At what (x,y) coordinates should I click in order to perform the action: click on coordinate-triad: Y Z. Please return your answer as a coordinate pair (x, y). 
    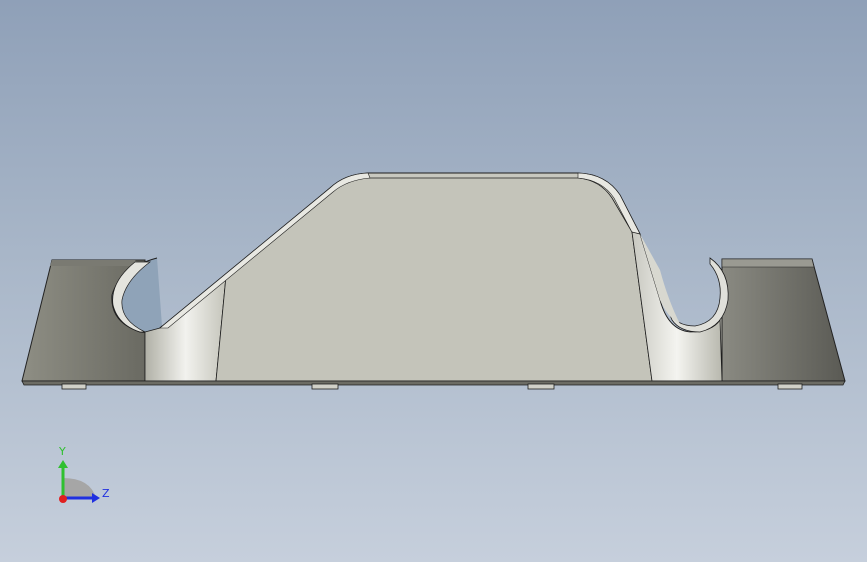
    Looking at the image, I should click on (84, 474).